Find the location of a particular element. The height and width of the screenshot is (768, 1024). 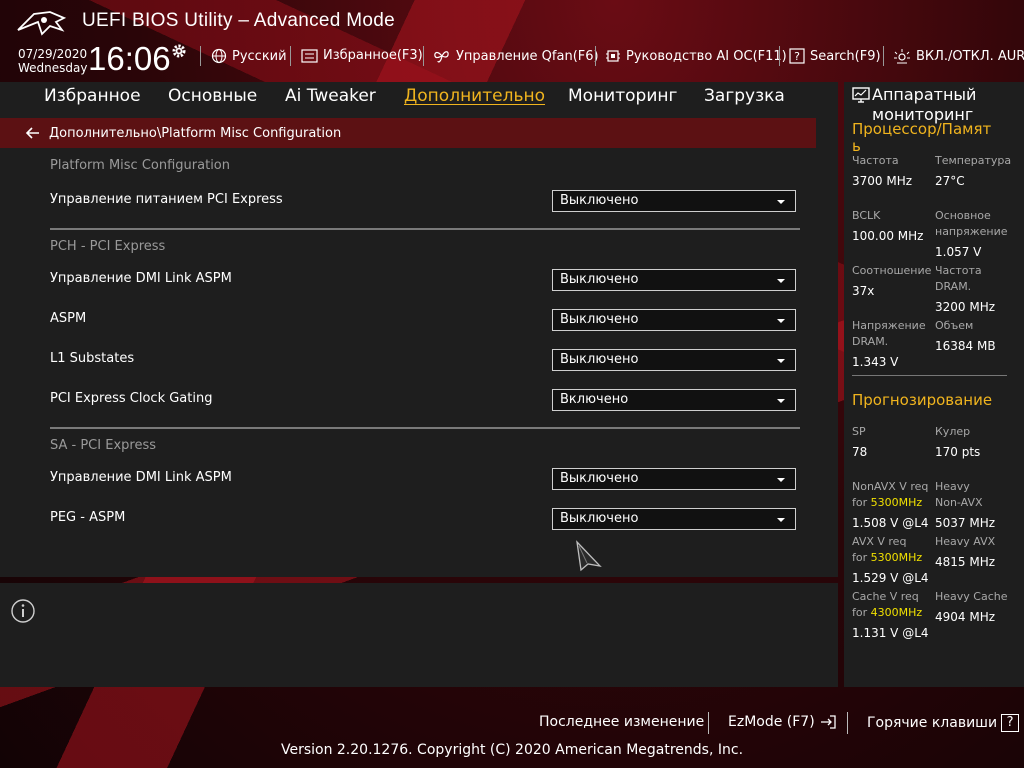

fan-icon is located at coordinates (441, 57).